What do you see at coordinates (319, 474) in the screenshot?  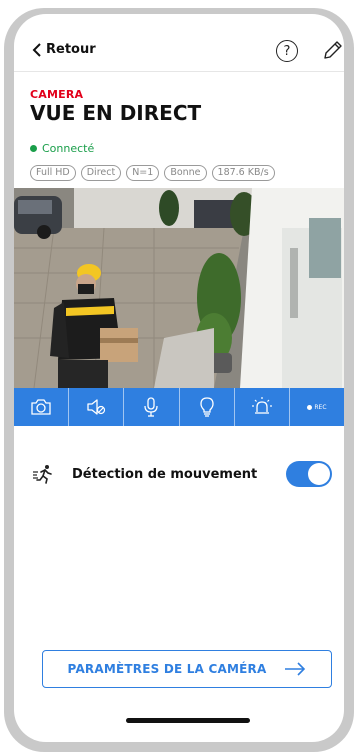 I see `toggle-knob` at bounding box center [319, 474].